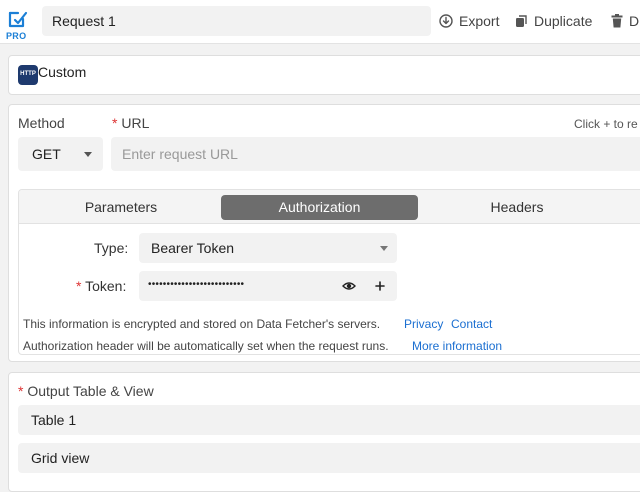 The image size is (640, 492). I want to click on token-label-wrap: * Token:, so click(101, 286).